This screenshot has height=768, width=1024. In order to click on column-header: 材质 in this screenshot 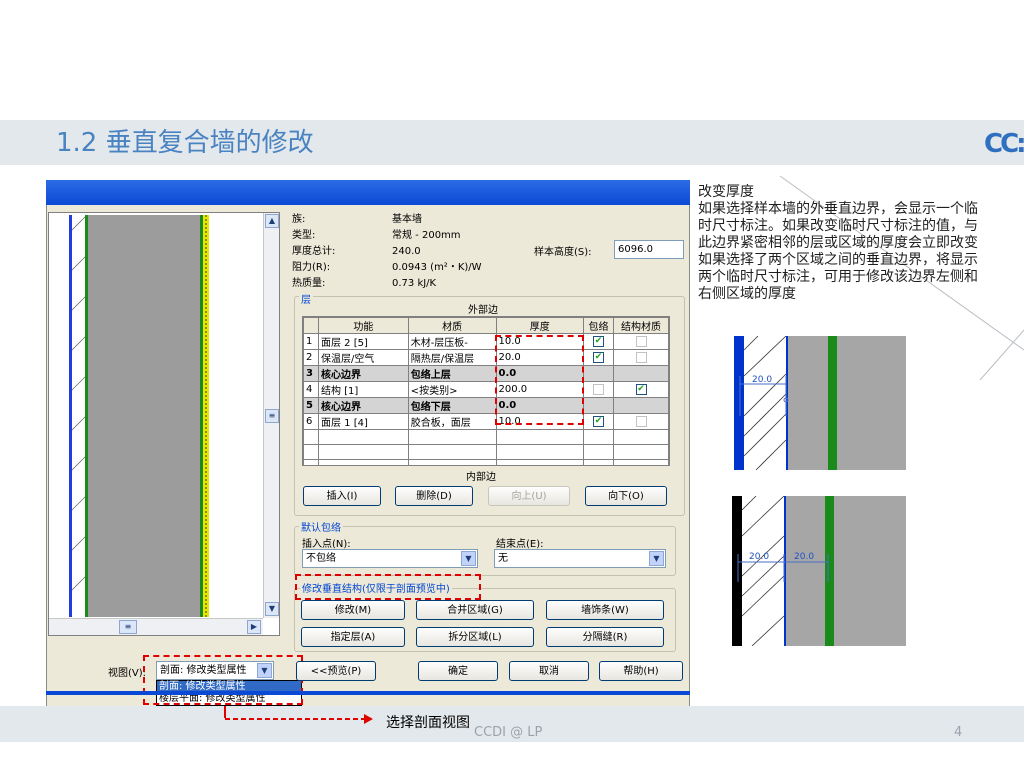, I will do `click(452, 325)`.